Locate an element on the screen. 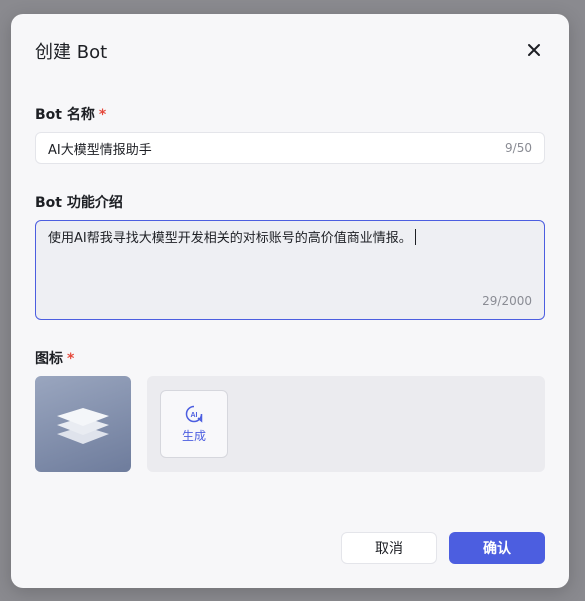 This screenshot has height=601, width=585. bot-icon-preview is located at coordinates (83, 424).